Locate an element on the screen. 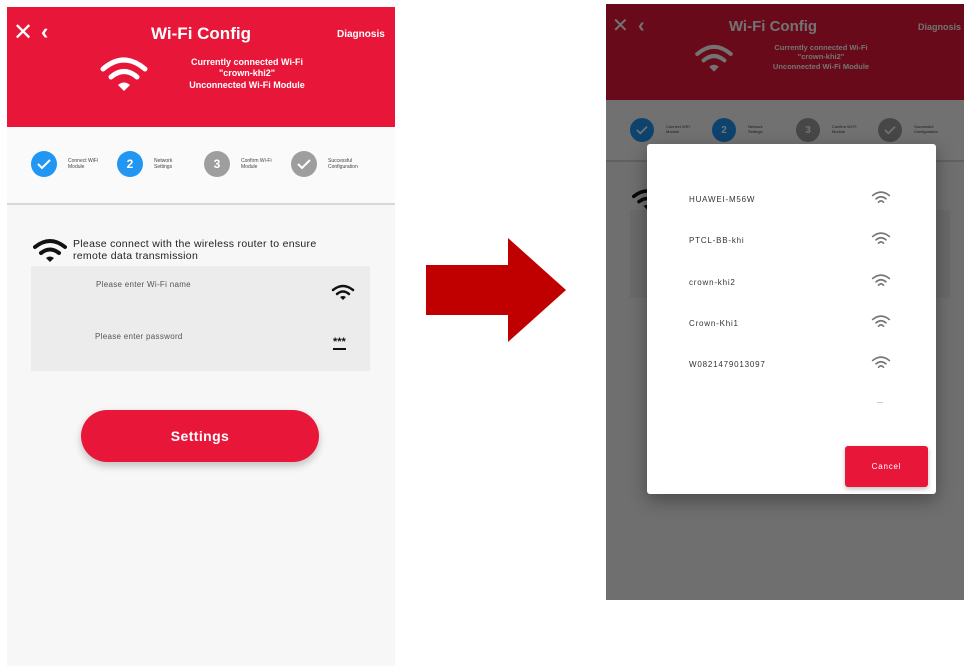 This screenshot has width=965, height=666. step-label: Settings is located at coordinates (163, 167).